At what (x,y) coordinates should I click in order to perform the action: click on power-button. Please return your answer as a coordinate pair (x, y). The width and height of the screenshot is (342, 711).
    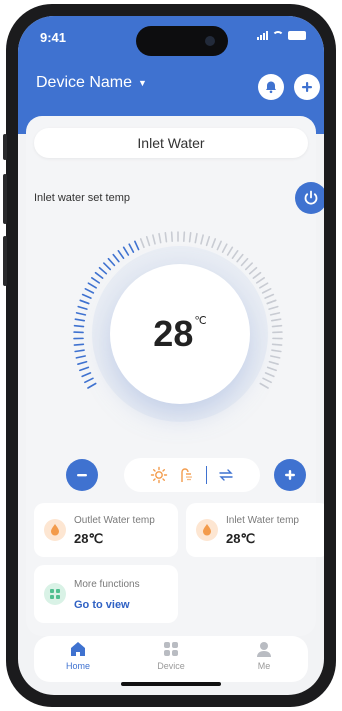
    Looking at the image, I should click on (309, 198).